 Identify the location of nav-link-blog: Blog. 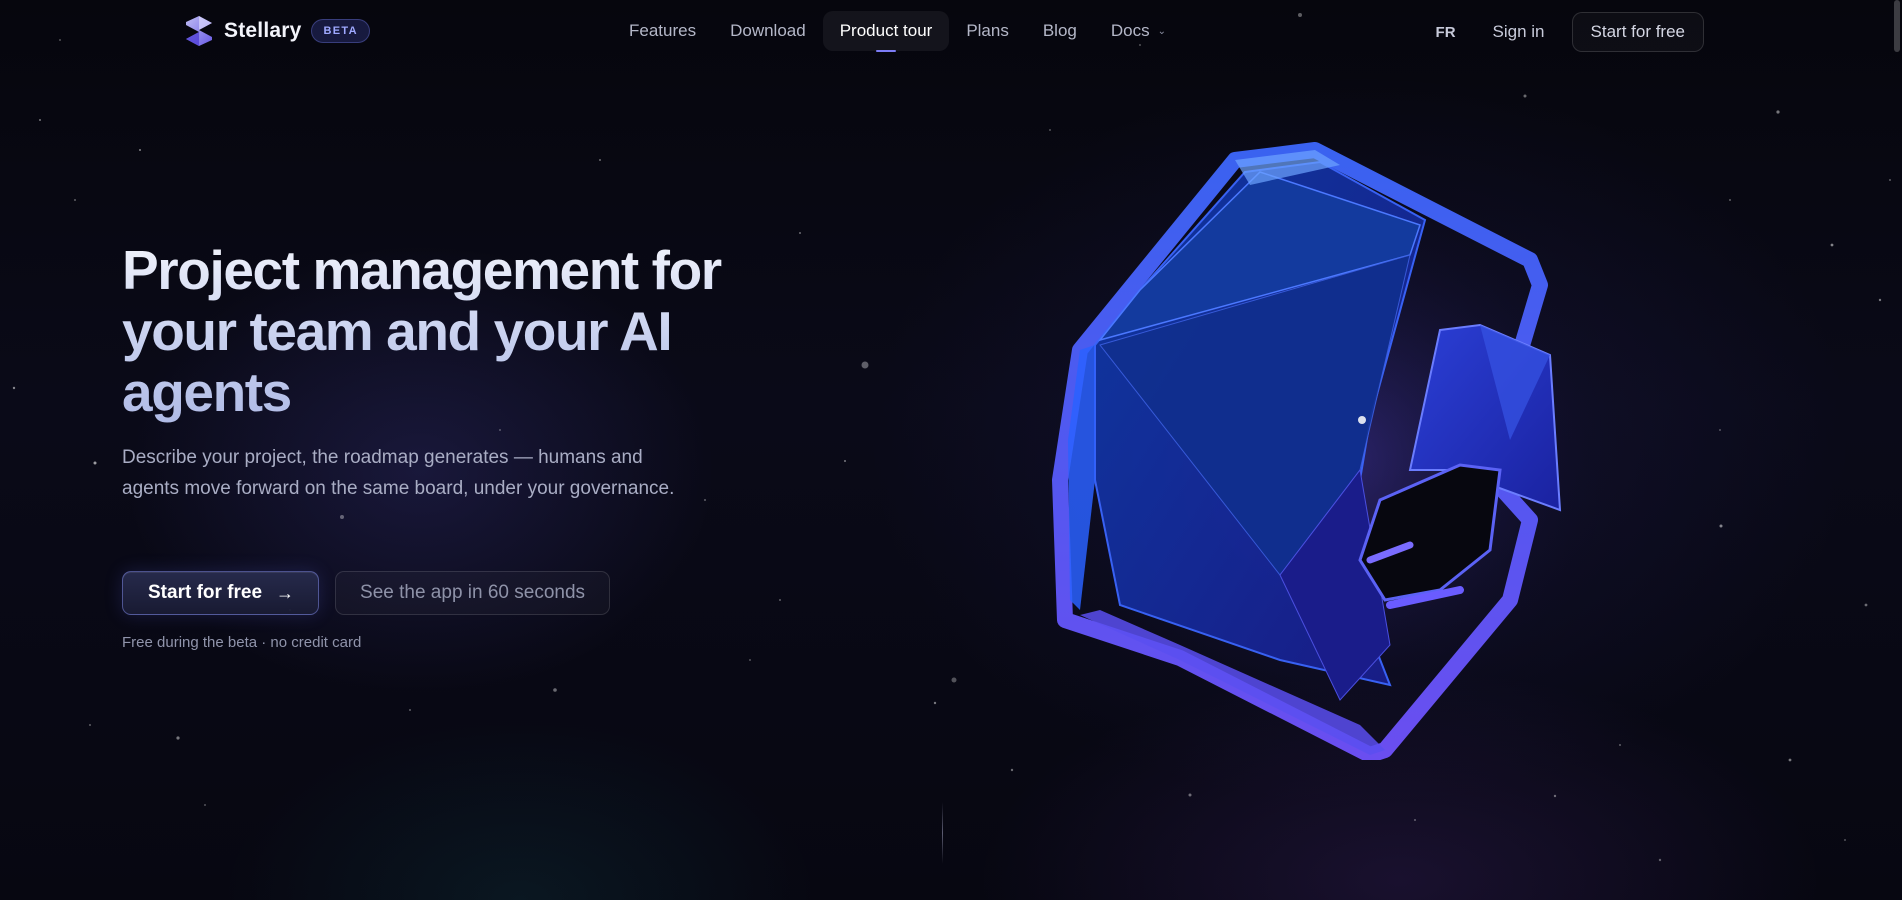
(1060, 31).